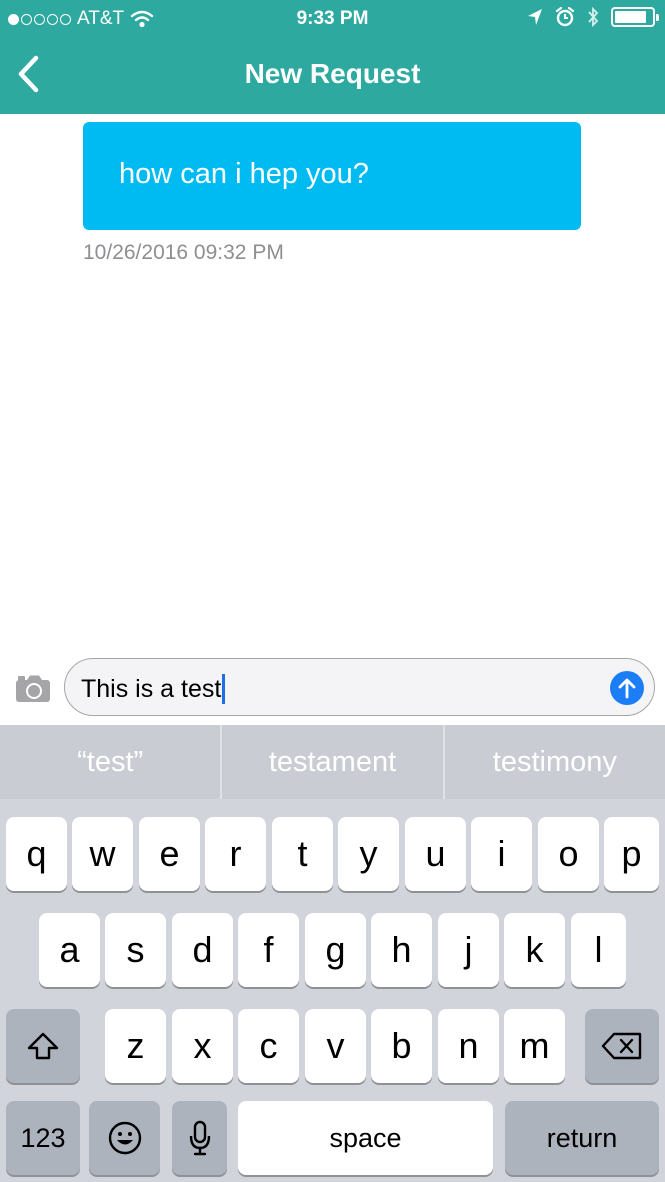 This screenshot has height=1182, width=665. I want to click on backspace-icon, so click(621, 1046).